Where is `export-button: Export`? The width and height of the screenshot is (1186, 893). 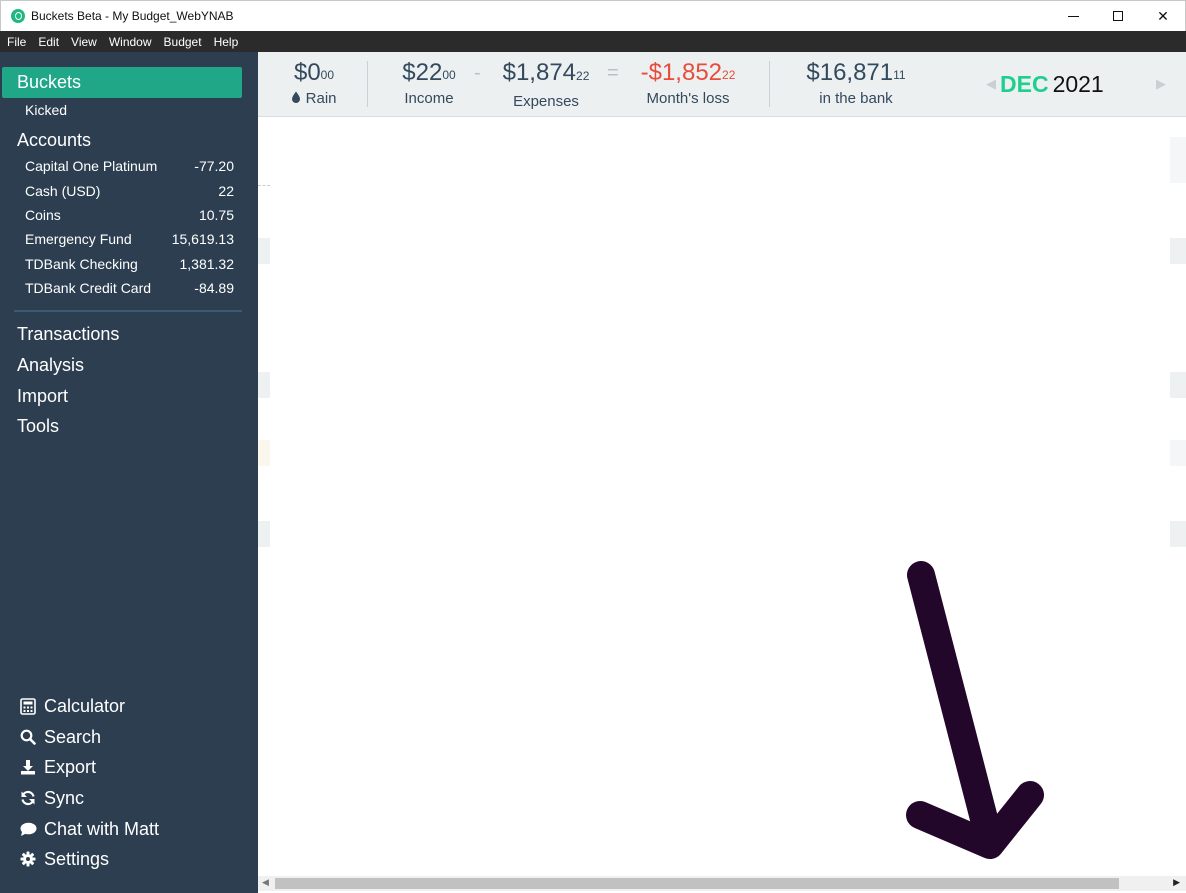 export-button: Export is located at coordinates (57, 767).